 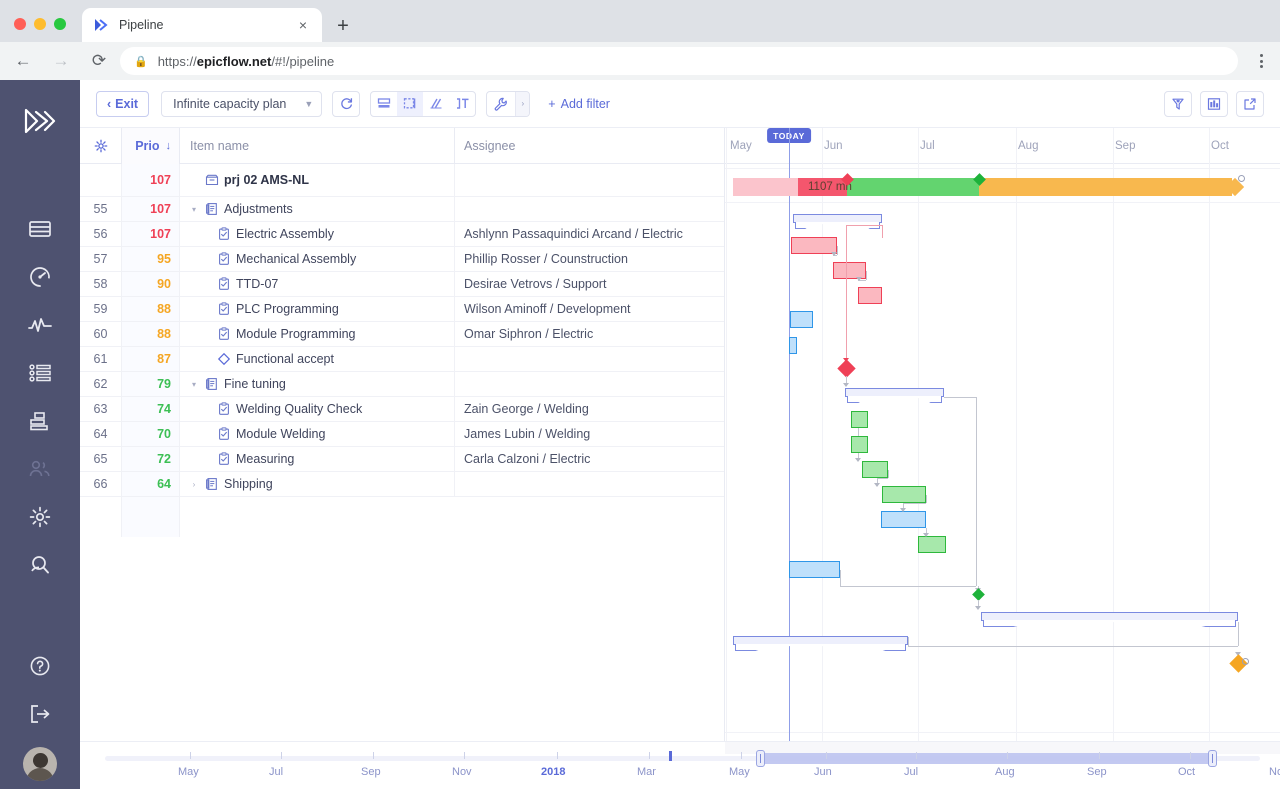 I want to click on row-item-name-cell: Measuring, so click(x=316, y=459).